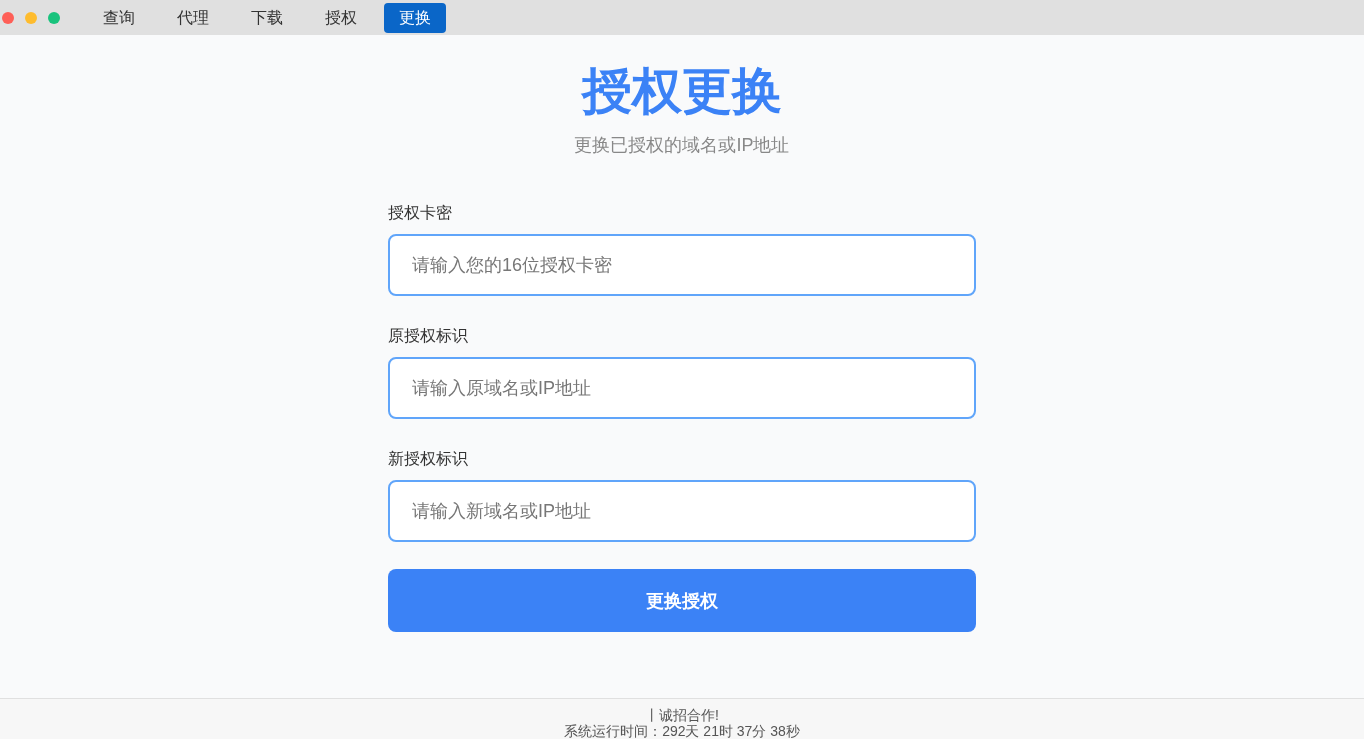 The width and height of the screenshot is (1364, 739). What do you see at coordinates (8, 17) in the screenshot?
I see `close-icon` at bounding box center [8, 17].